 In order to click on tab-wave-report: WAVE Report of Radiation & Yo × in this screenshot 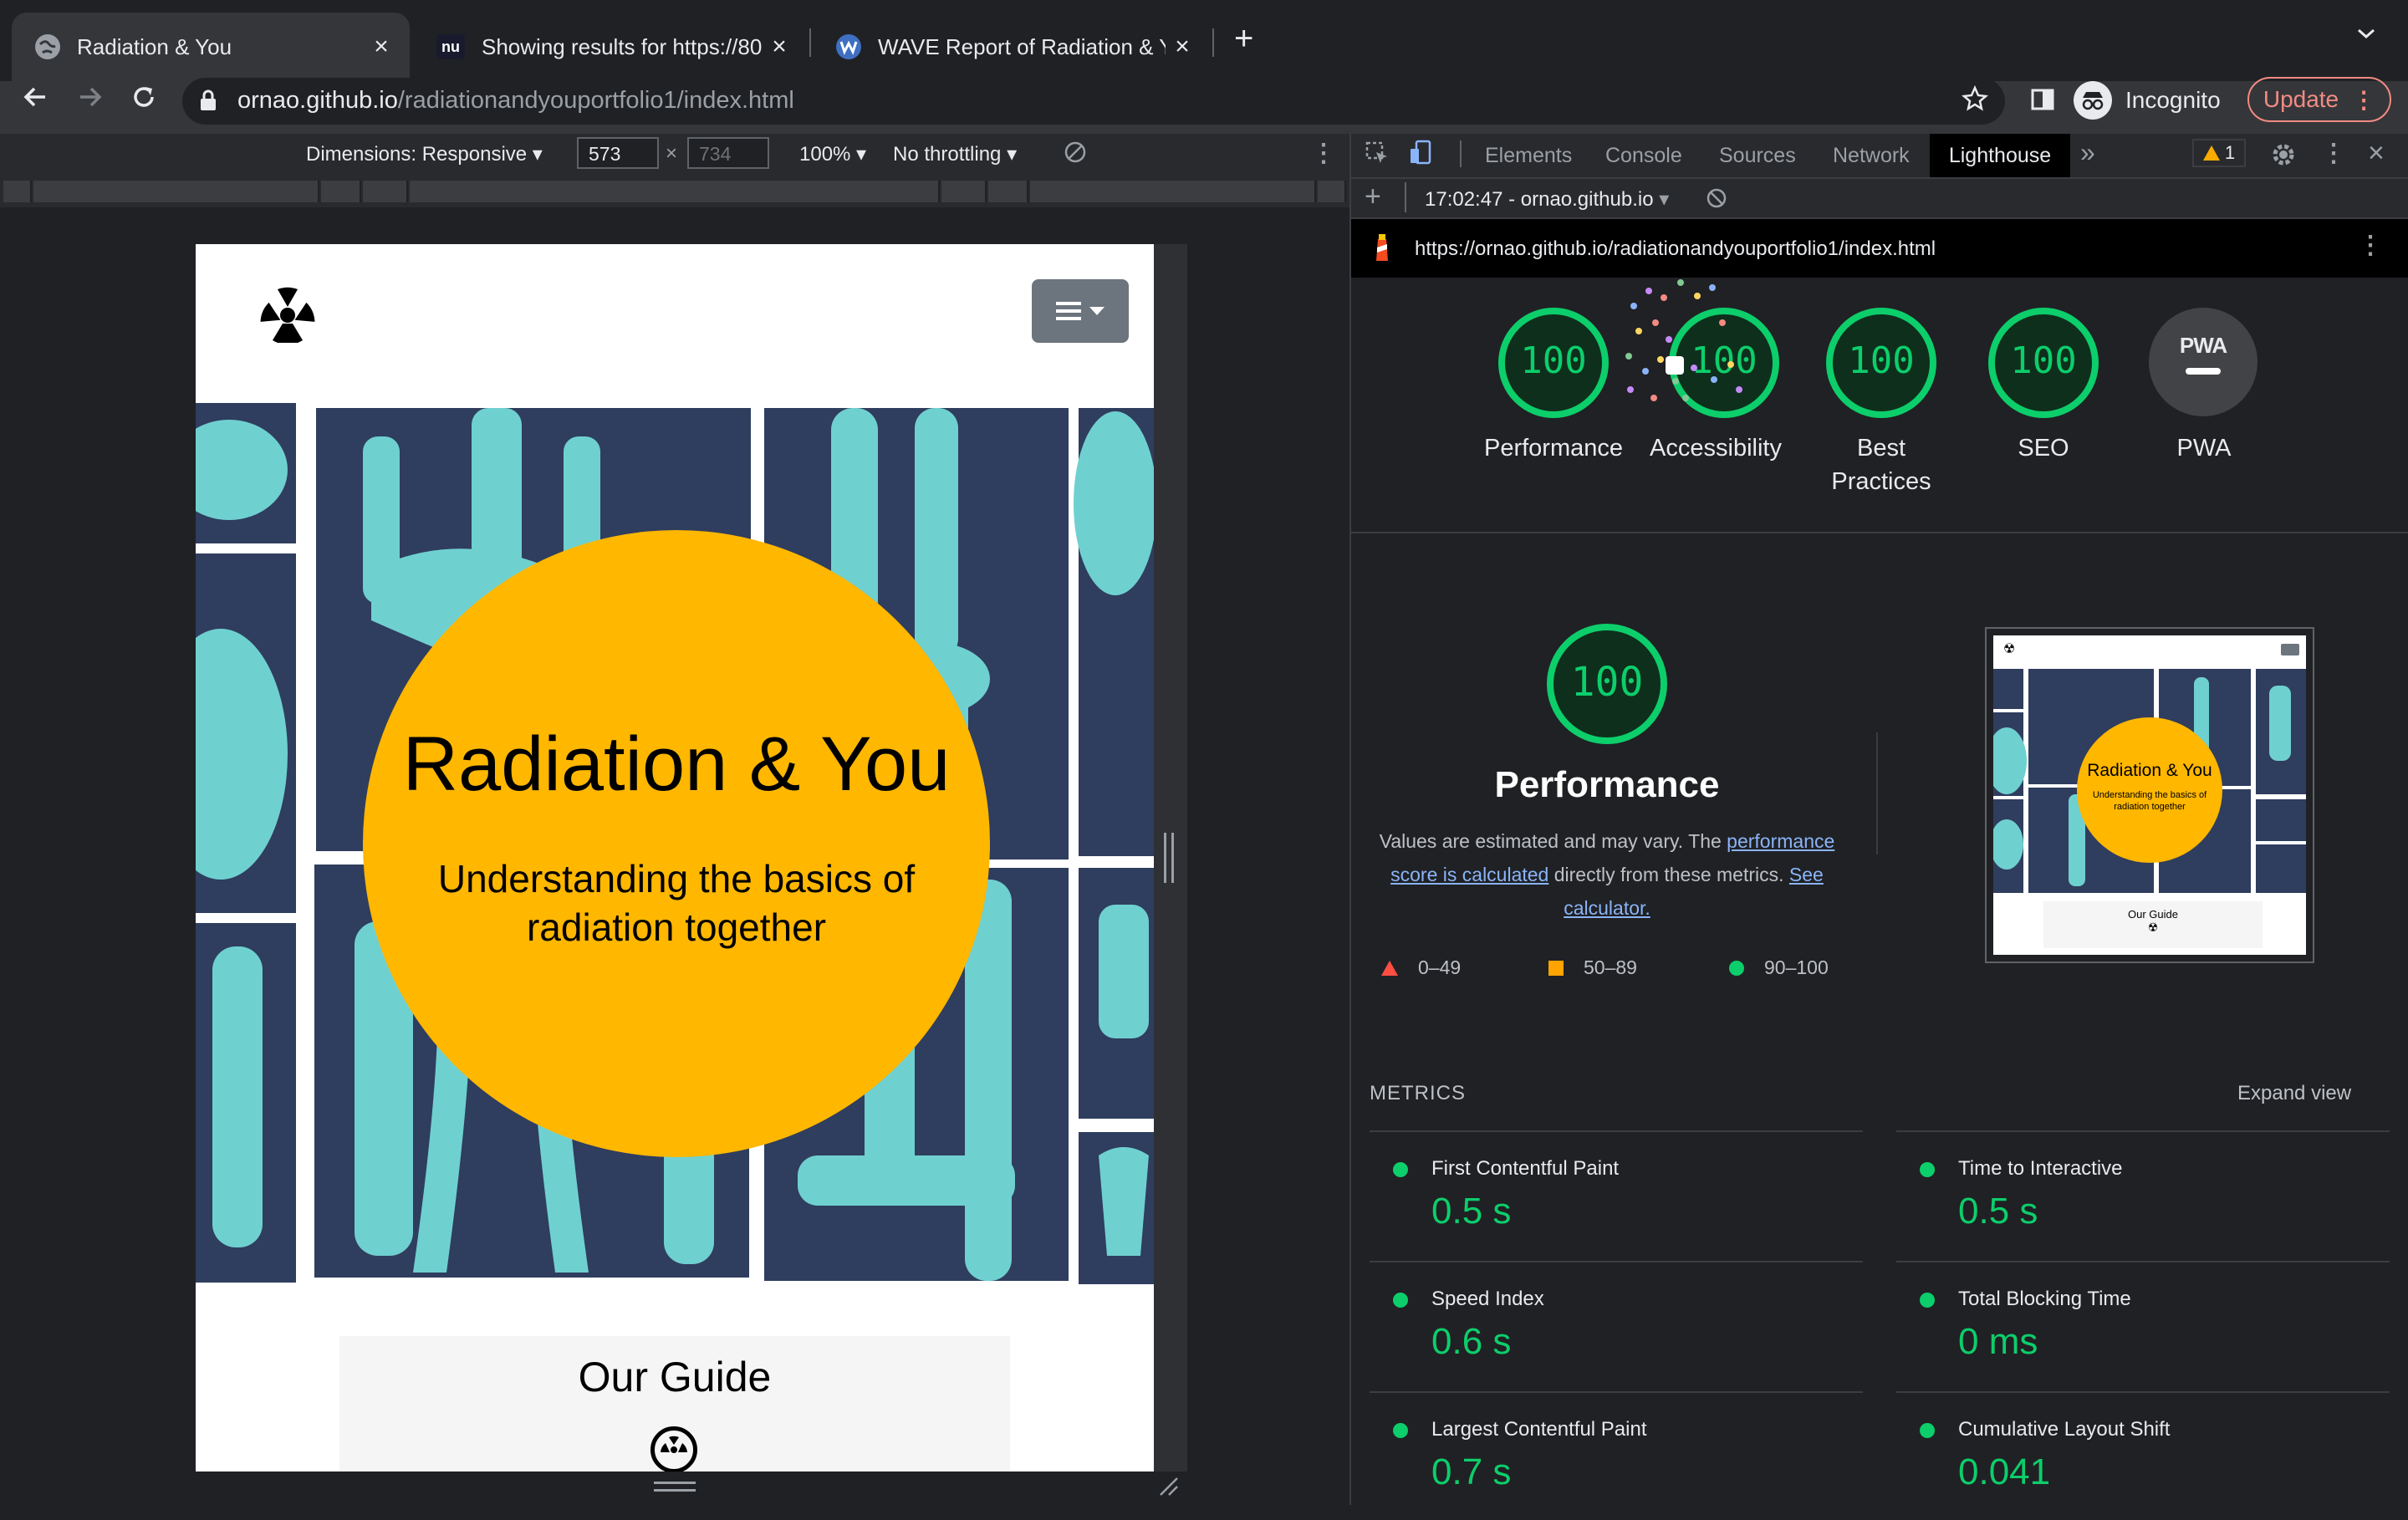, I will do `click(1012, 47)`.